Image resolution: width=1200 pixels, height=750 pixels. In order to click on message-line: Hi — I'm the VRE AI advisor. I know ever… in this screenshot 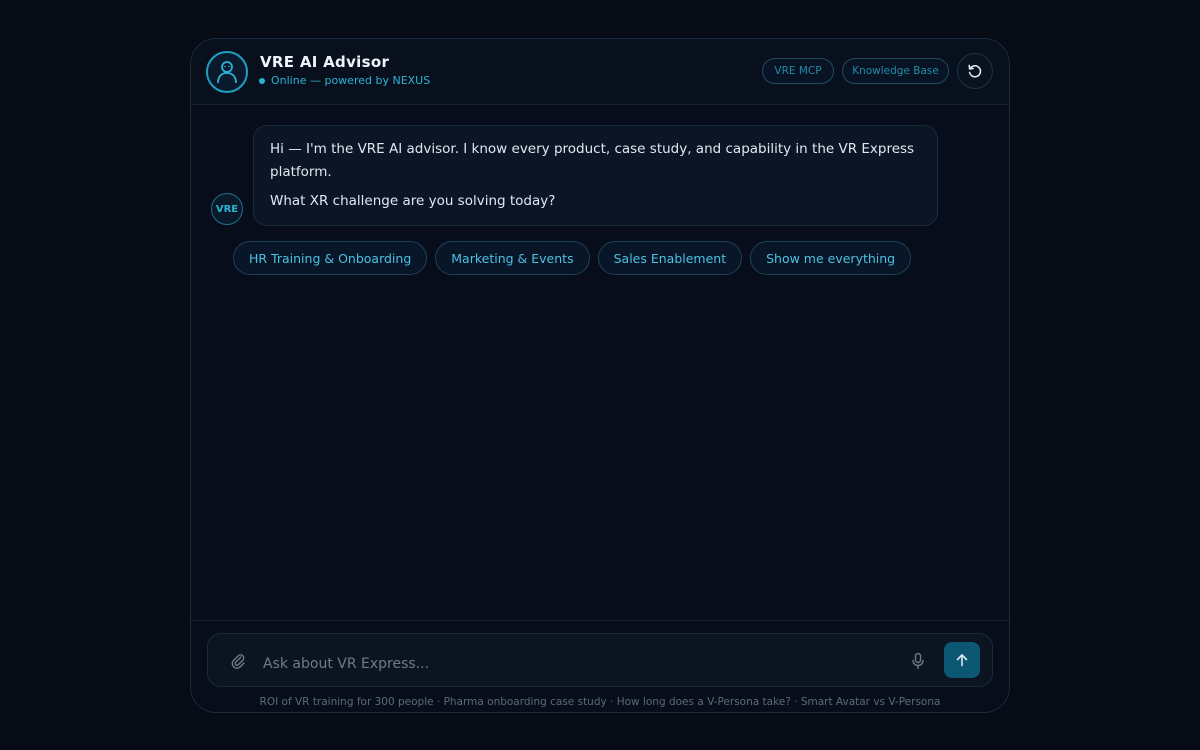, I will do `click(592, 160)`.